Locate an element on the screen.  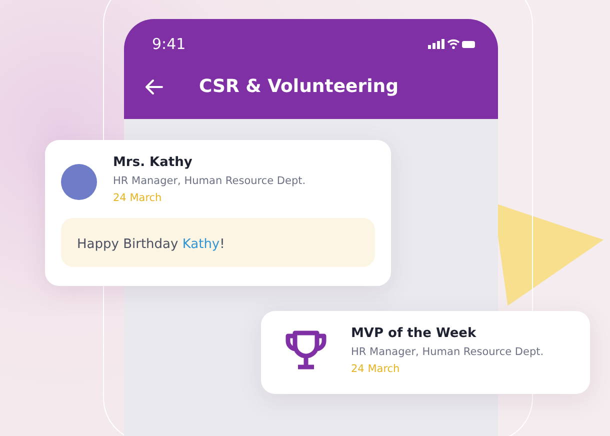
avatar-placeholder is located at coordinates (79, 182).